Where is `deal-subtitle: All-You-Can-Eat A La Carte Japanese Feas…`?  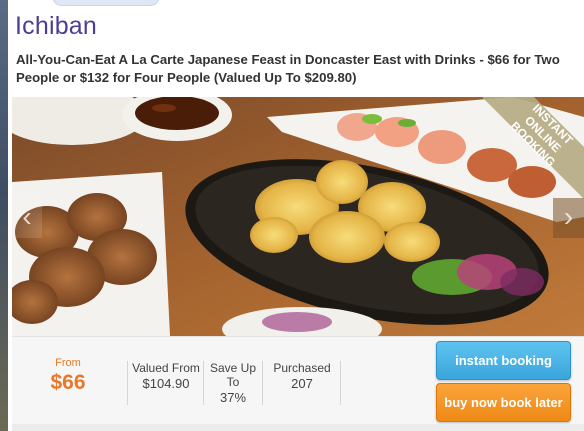 deal-subtitle: All-You-Can-Eat A La Carte Japanese Feas… is located at coordinates (288, 68).